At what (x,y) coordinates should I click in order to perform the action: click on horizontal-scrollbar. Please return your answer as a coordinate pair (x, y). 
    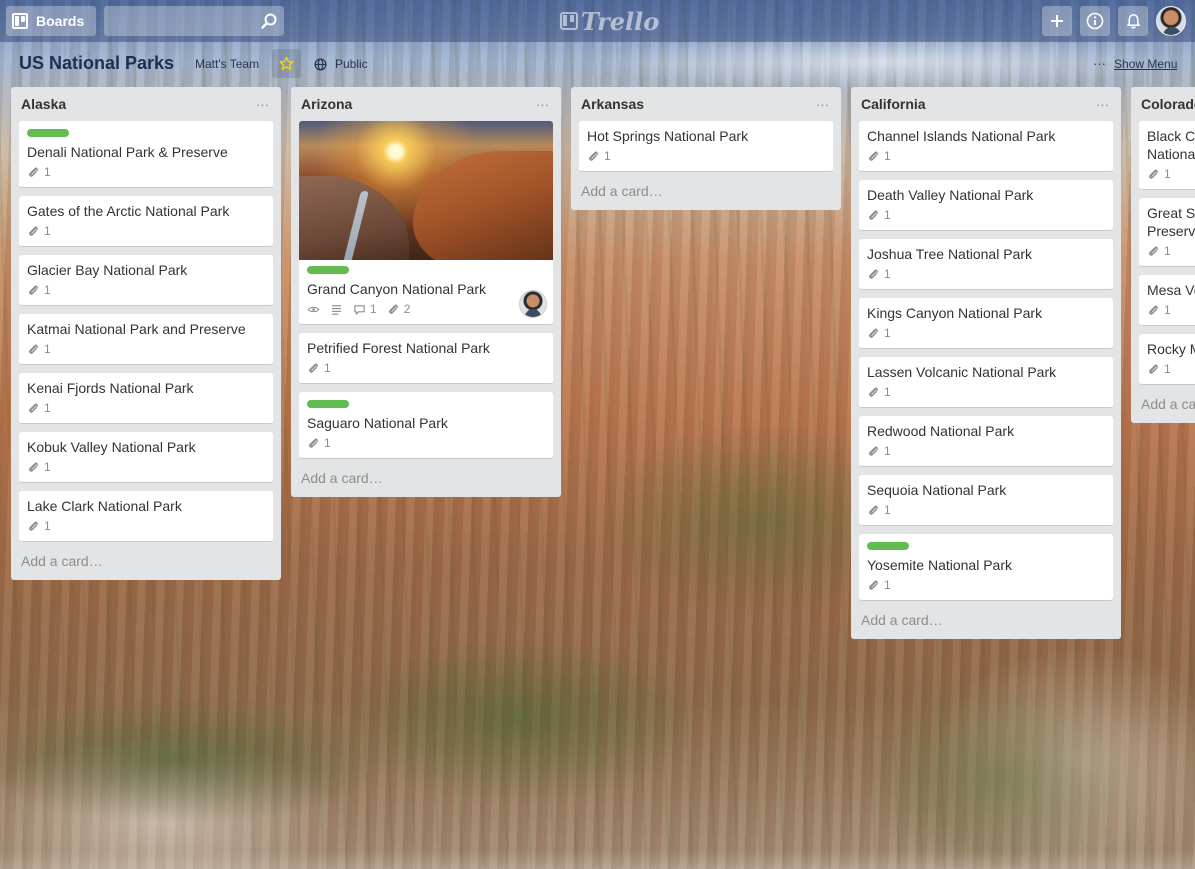
    Looking at the image, I should click on (597, 860).